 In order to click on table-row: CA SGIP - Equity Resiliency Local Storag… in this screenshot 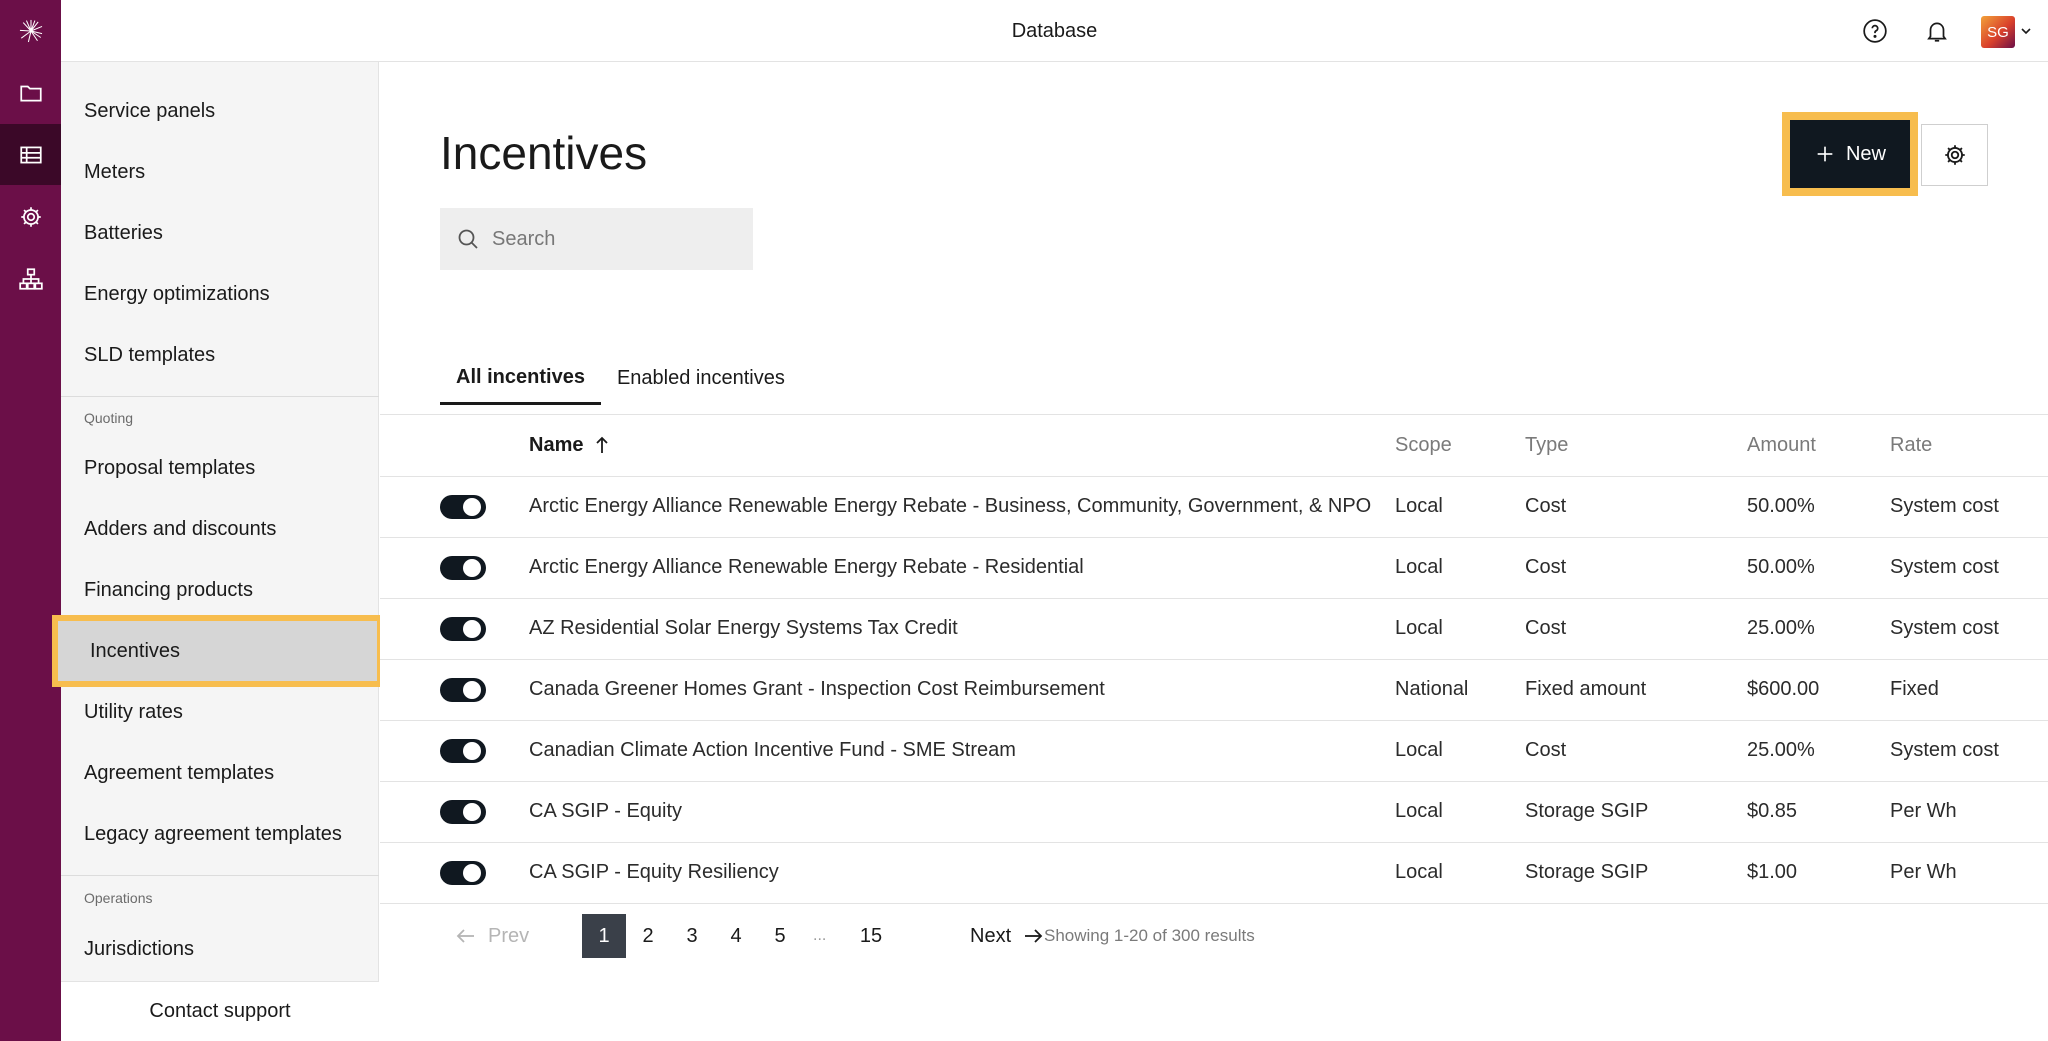, I will do `click(1214, 873)`.